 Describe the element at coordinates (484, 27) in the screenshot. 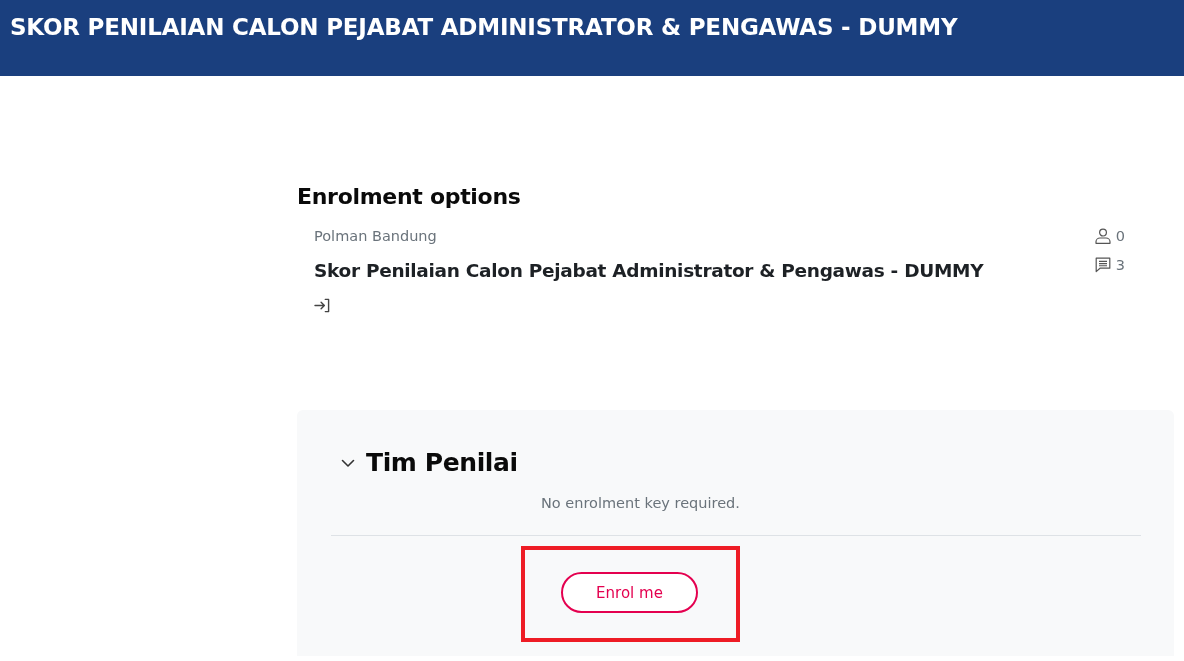

I see `page-title: SKOR PENILAIAN CALON PEJABAT ADMINISTRATOR & PENGAWAS - DUMMY` at that location.